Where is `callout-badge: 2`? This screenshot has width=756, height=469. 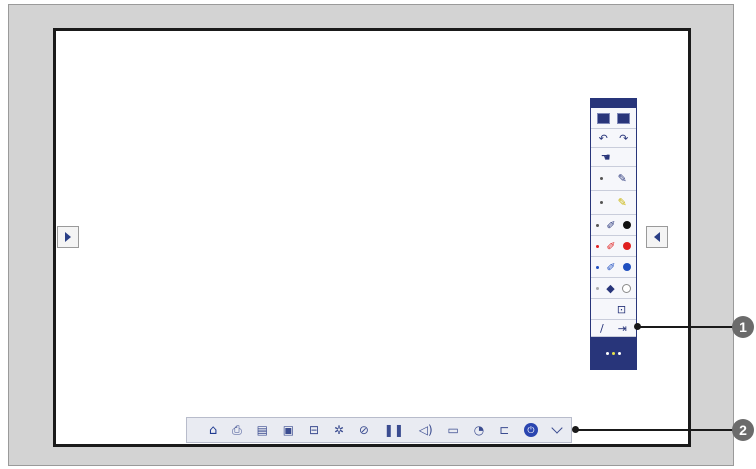
callout-badge: 2 is located at coordinates (743, 430).